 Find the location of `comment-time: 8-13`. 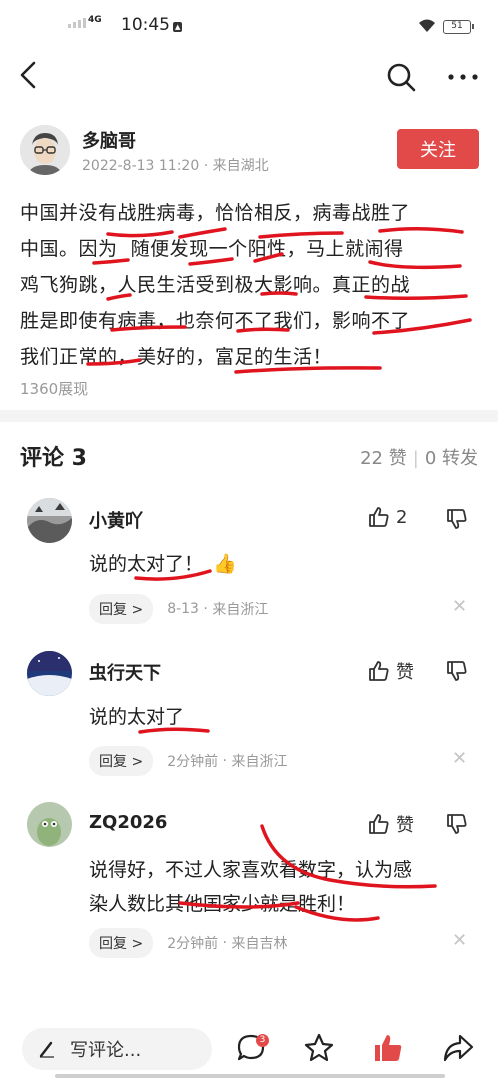

comment-time: 8-13 is located at coordinates (183, 609).